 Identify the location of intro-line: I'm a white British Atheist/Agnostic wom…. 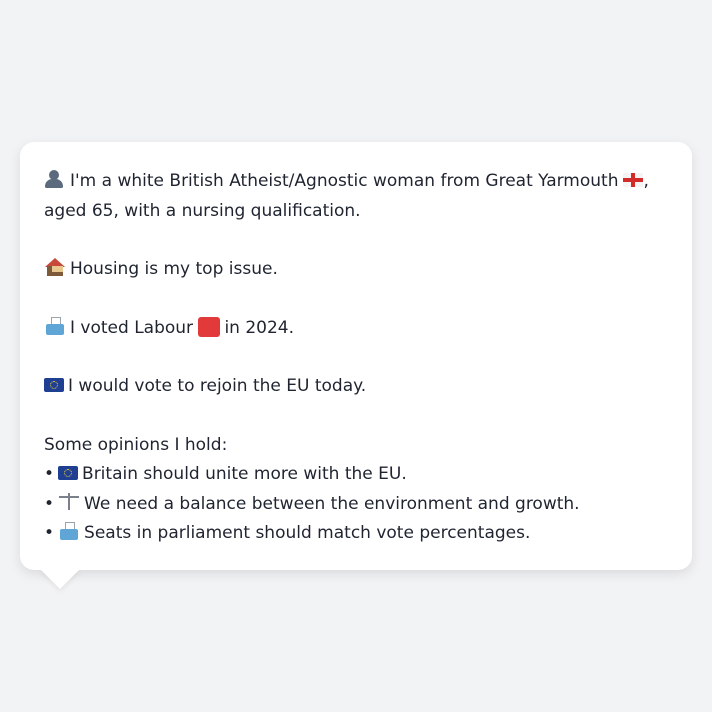
(357, 196).